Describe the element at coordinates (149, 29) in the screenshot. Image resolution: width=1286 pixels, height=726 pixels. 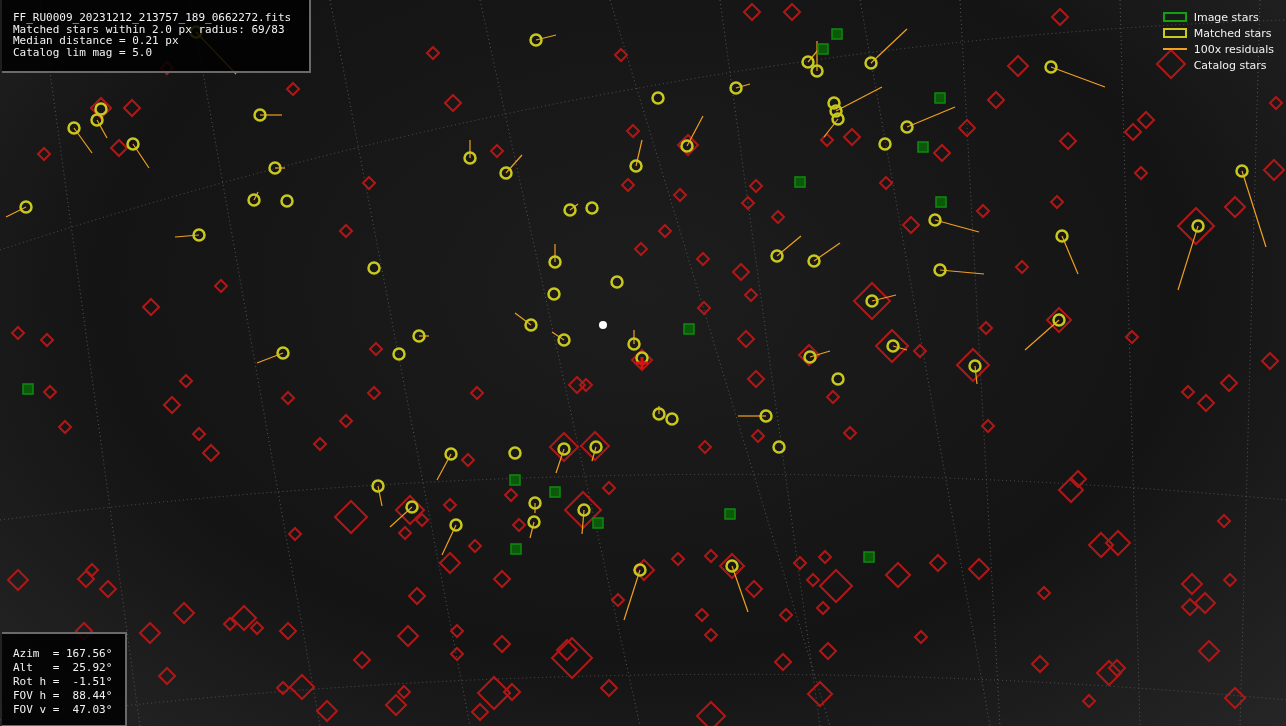
I see `info-text-line: Matched stars within 2.0 px radius: 69/83` at that location.